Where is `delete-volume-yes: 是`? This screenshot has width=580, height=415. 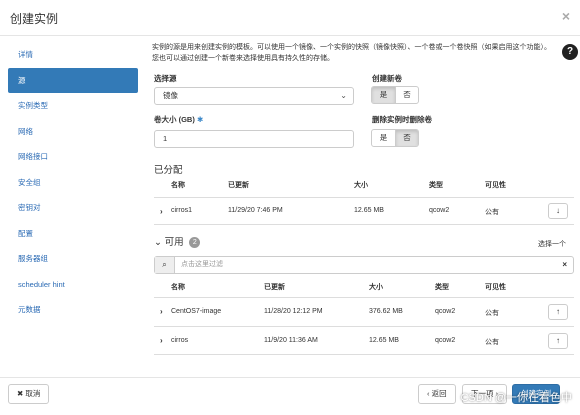 delete-volume-yes: 是 is located at coordinates (383, 138).